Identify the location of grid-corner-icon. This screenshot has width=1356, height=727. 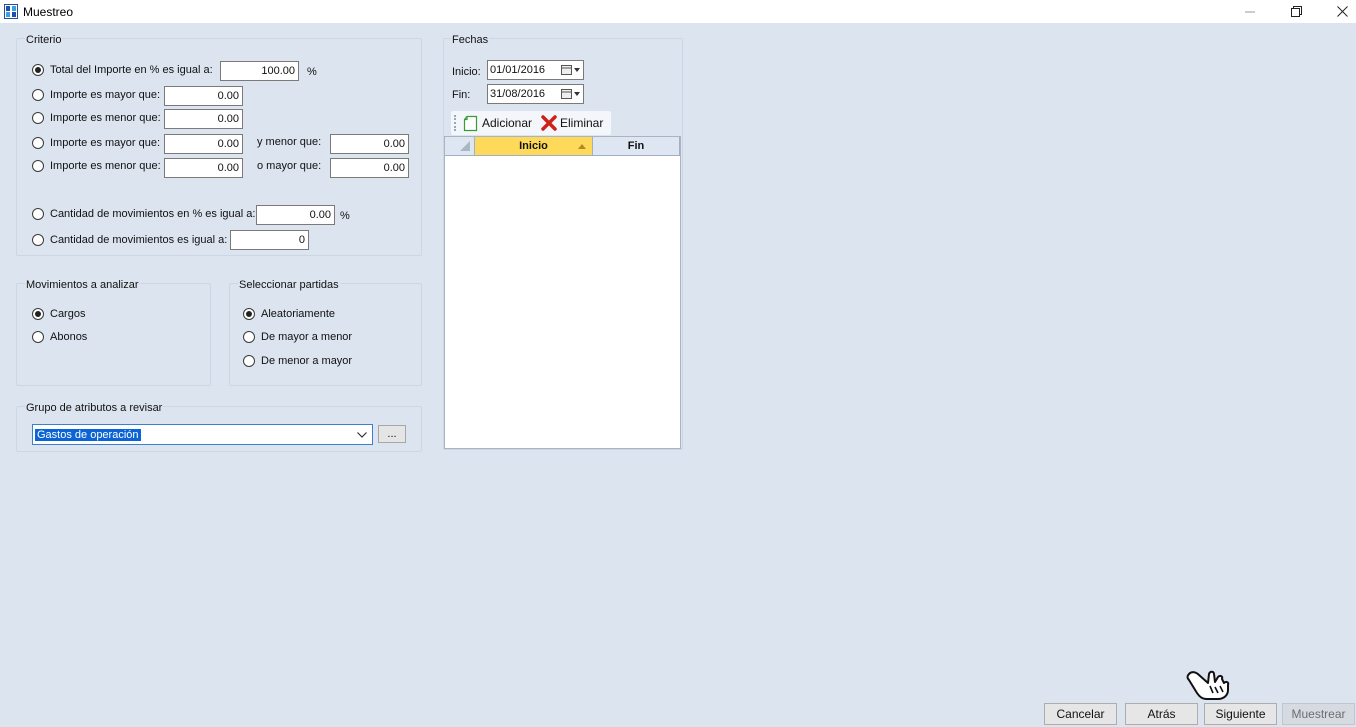
(464, 146).